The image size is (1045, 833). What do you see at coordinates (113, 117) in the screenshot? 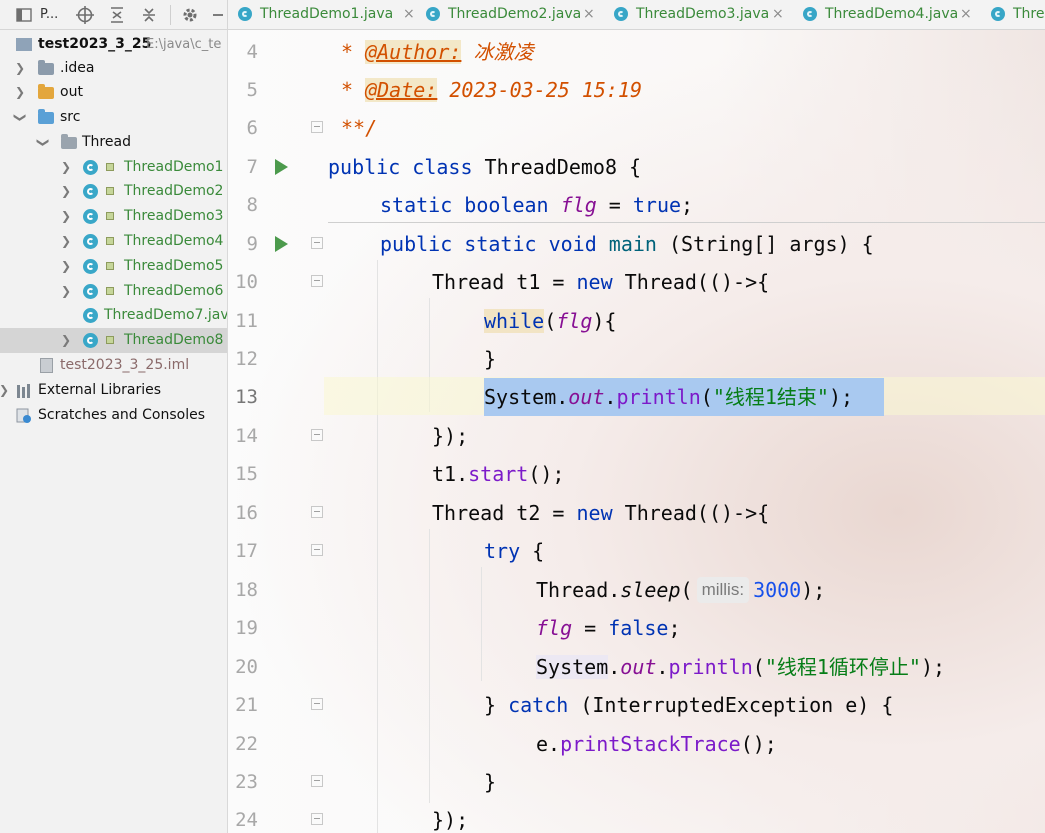
I see `tree-item-src: ❯ src` at bounding box center [113, 117].